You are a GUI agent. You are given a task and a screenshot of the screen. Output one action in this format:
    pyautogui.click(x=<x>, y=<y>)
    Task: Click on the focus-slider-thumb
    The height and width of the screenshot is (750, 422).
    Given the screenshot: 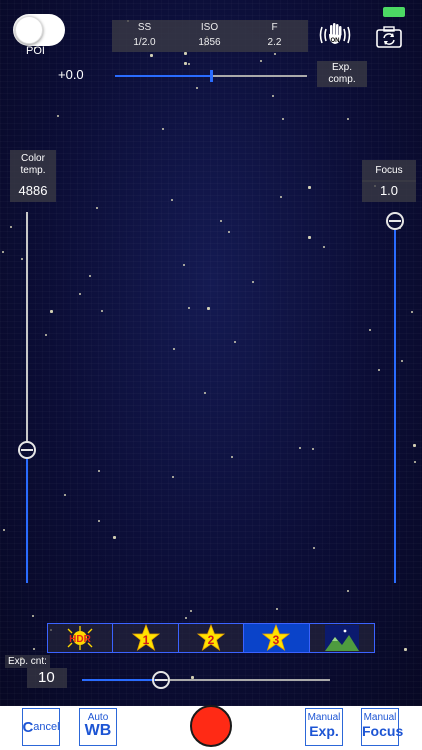 What is the action you would take?
    pyautogui.click(x=395, y=221)
    